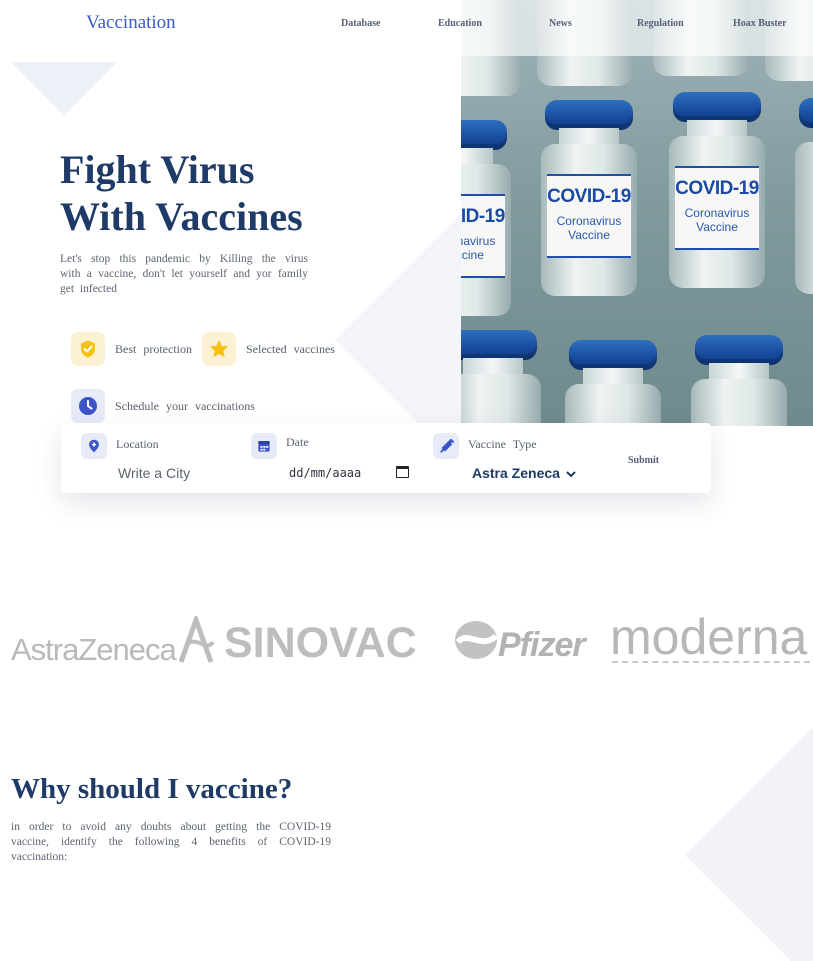 Image resolution: width=813 pixels, height=961 pixels. I want to click on hero-title-line1: Fight Virus, so click(157, 169).